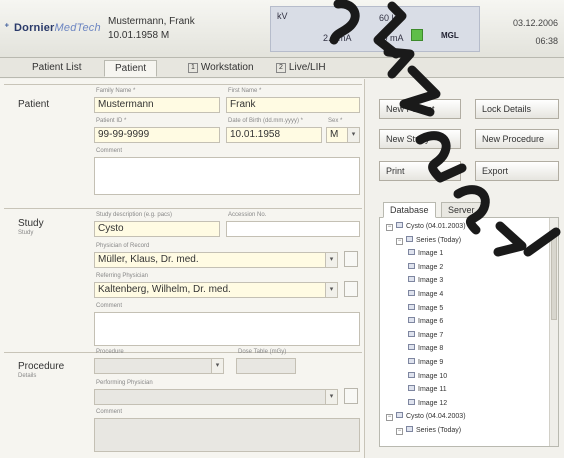 Image resolution: width=564 pixels, height=458 pixels. Describe the element at coordinates (122, 276) in the screenshot. I see `referring-label: Referring Physician` at that location.